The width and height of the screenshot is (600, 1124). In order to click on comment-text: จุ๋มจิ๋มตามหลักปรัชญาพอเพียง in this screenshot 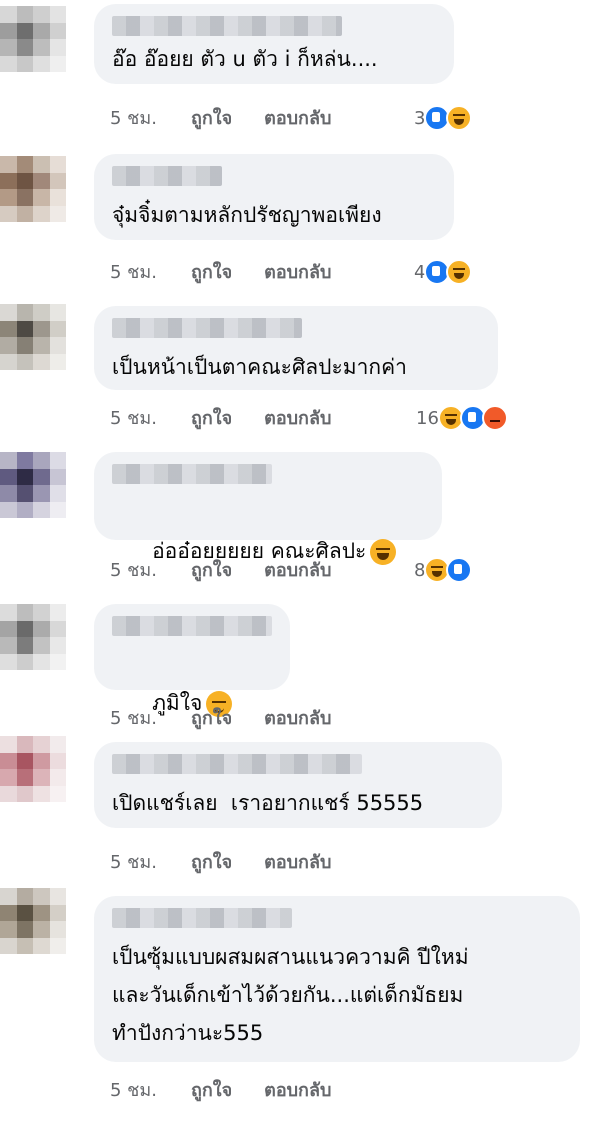, I will do `click(247, 215)`.